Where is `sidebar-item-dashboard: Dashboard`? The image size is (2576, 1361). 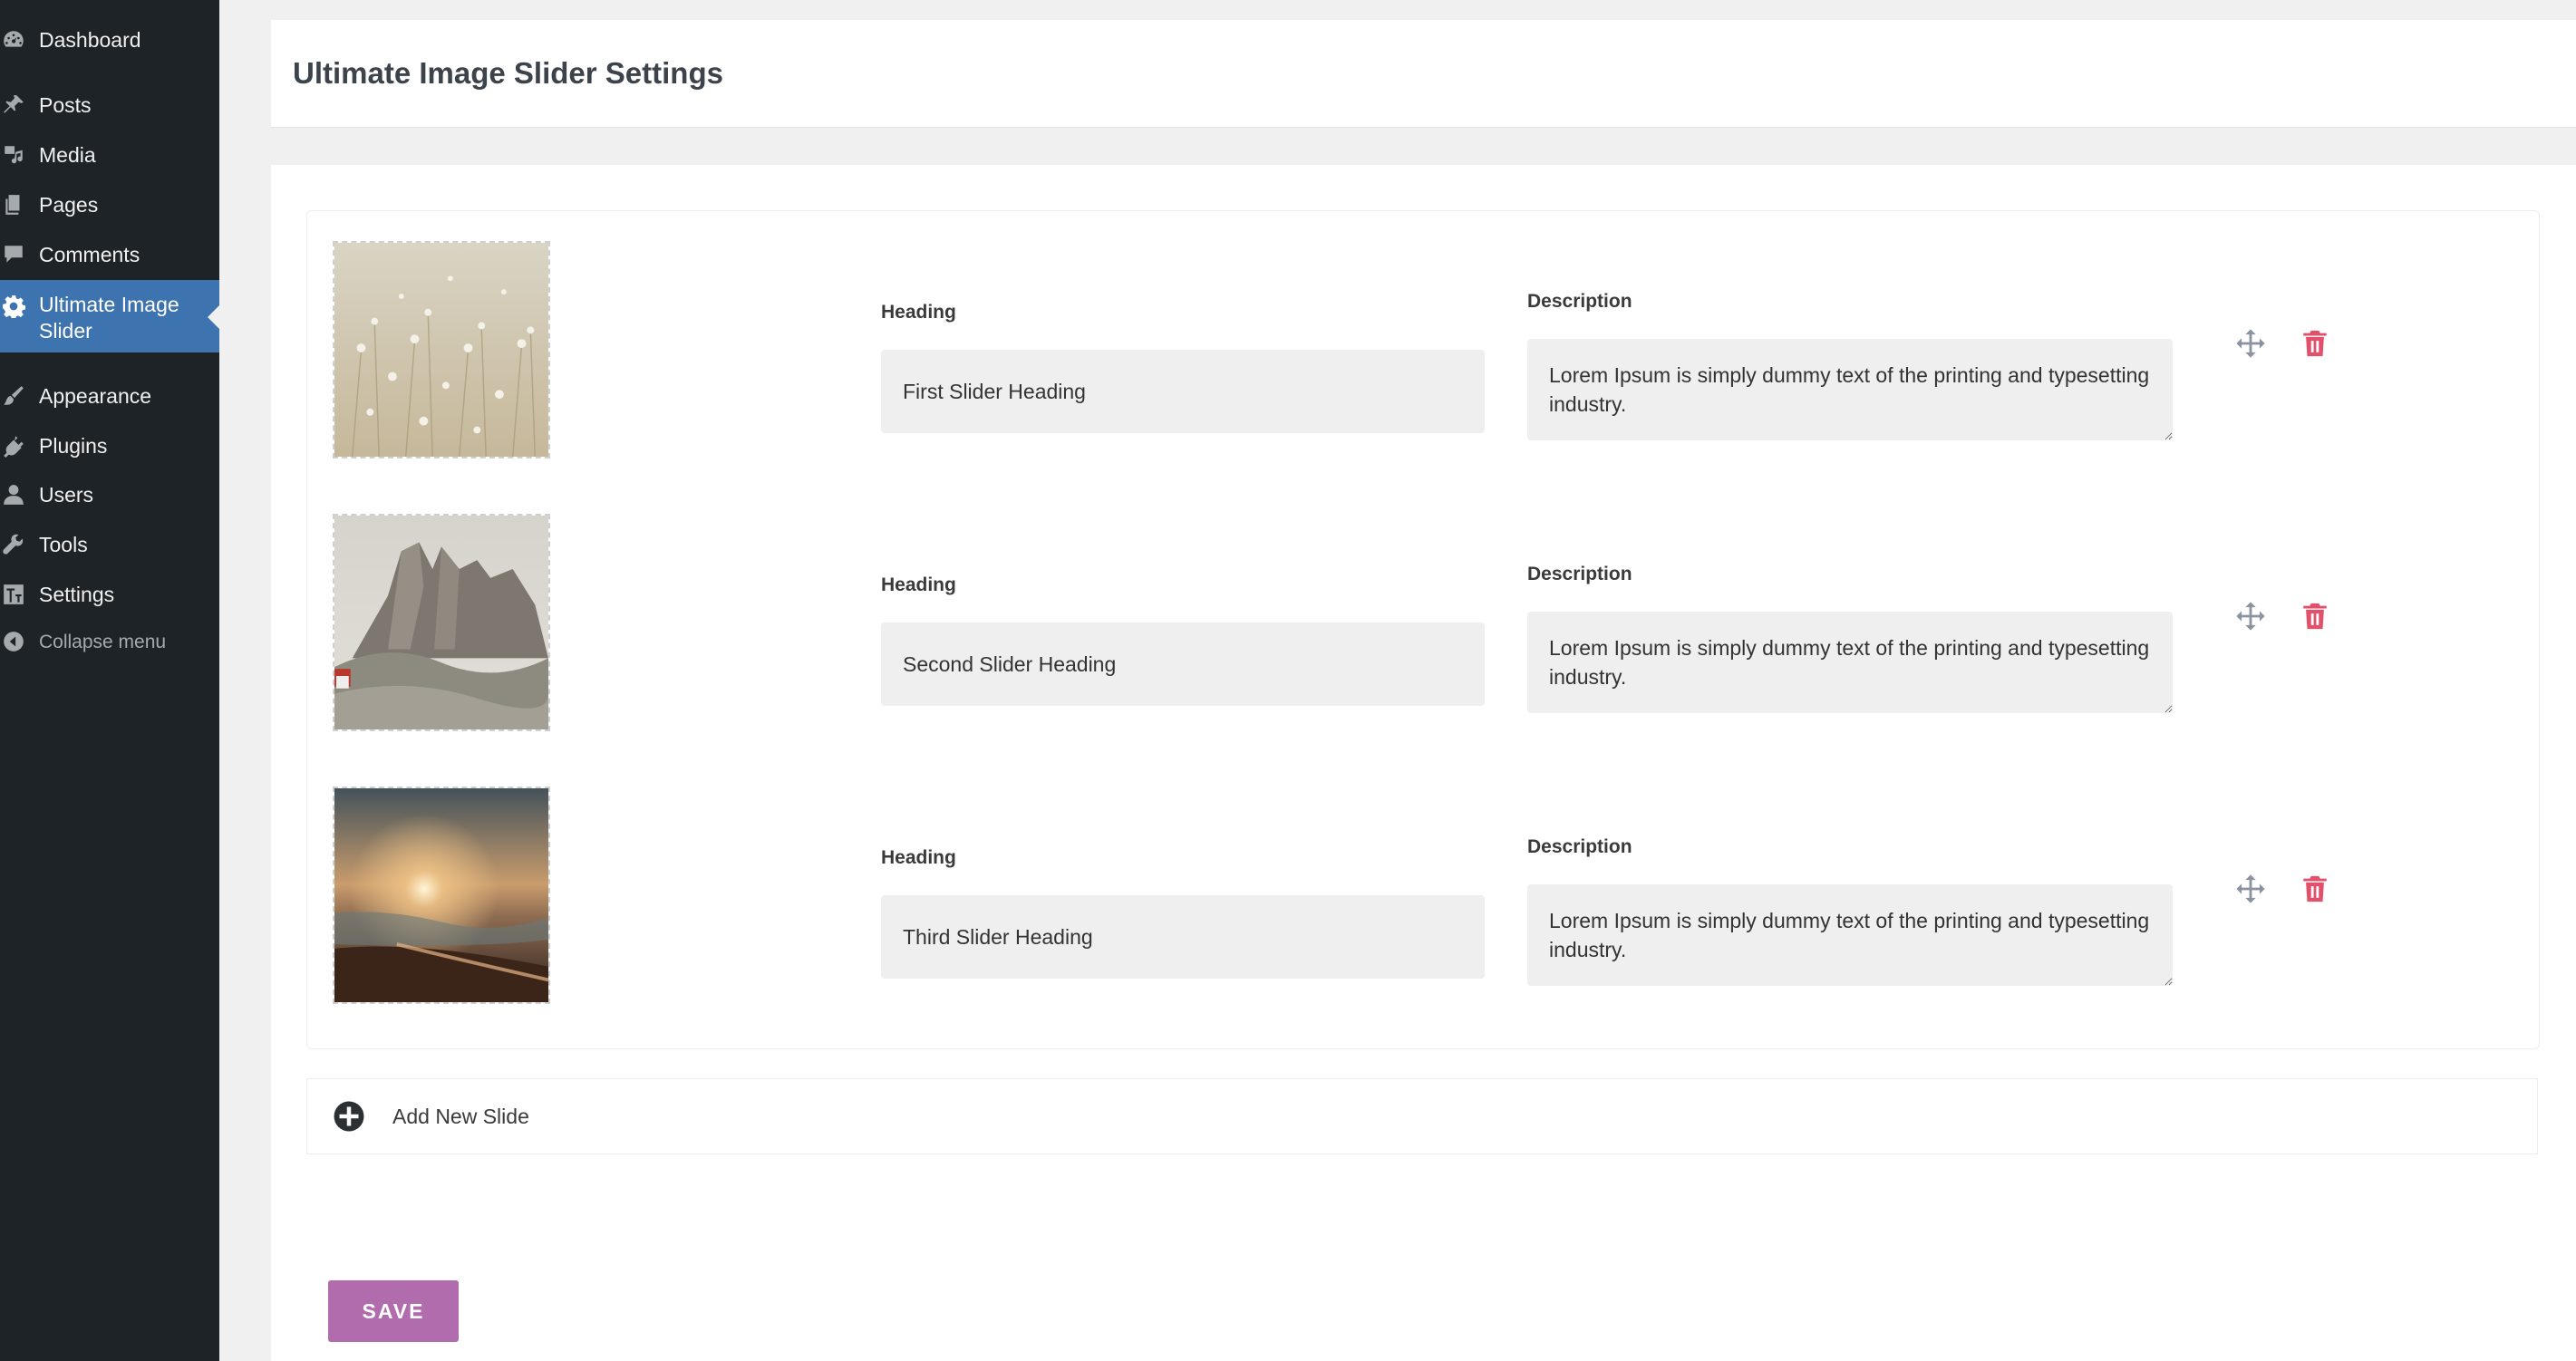
sidebar-item-dashboard: Dashboard is located at coordinates (109, 39).